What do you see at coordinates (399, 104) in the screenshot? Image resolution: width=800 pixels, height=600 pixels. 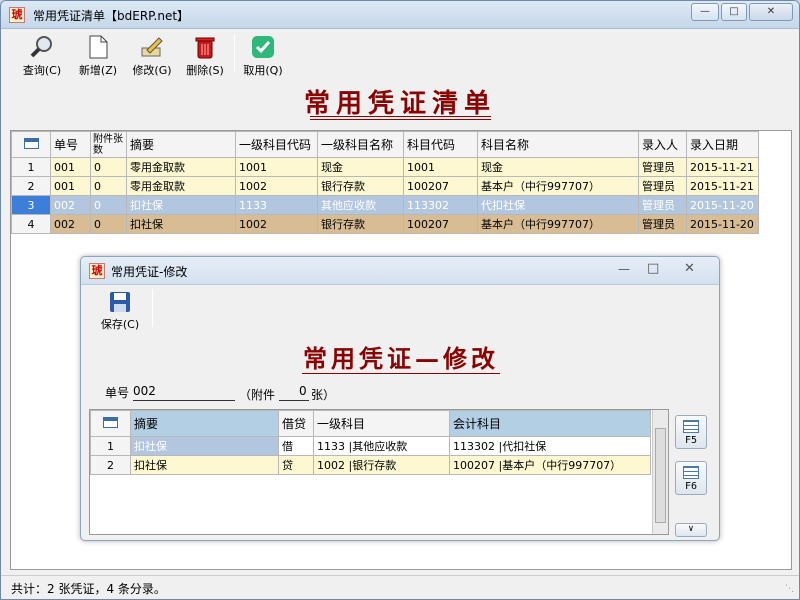 I see `page-title: 常用凭证清单` at bounding box center [399, 104].